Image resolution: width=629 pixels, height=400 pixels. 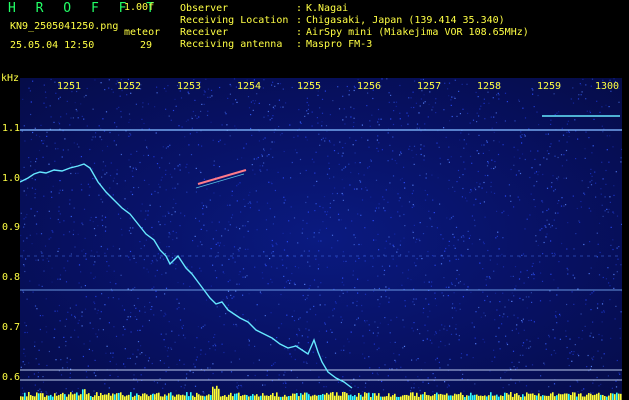 What do you see at coordinates (222, 177) in the screenshot?
I see `meteor-head-echo` at bounding box center [222, 177].